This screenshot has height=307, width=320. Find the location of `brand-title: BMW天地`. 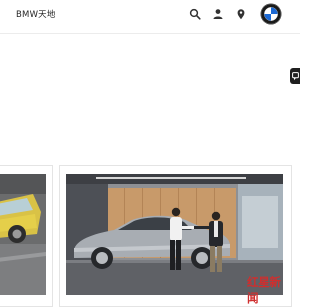

brand-title: BMW天地 is located at coordinates (36, 14).